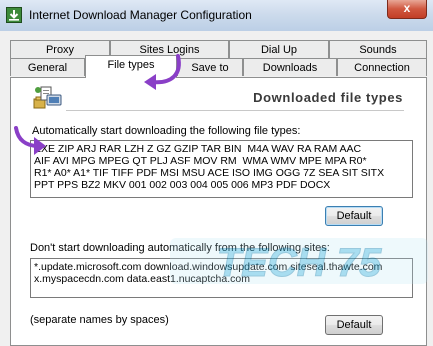 The width and height of the screenshot is (433, 346). I want to click on tab-label: Sounds, so click(378, 50).